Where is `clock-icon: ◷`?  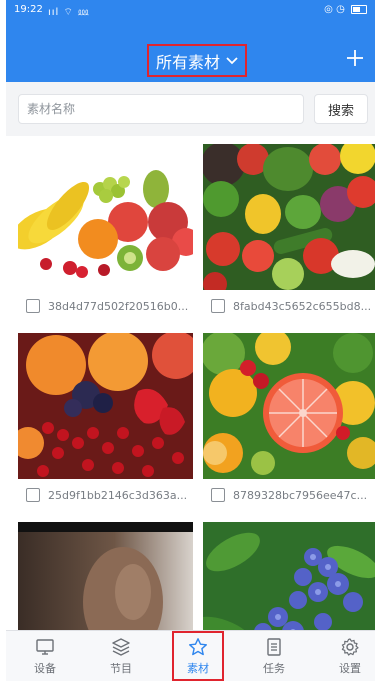
clock-icon: ◷ is located at coordinates (340, 9).